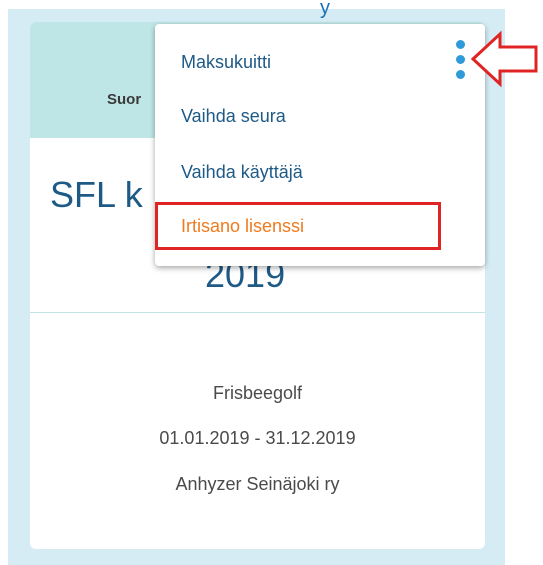 The width and height of the screenshot is (543, 565). Describe the element at coordinates (226, 62) in the screenshot. I see `menu-item-maksukuitti: Maksukuitti` at that location.